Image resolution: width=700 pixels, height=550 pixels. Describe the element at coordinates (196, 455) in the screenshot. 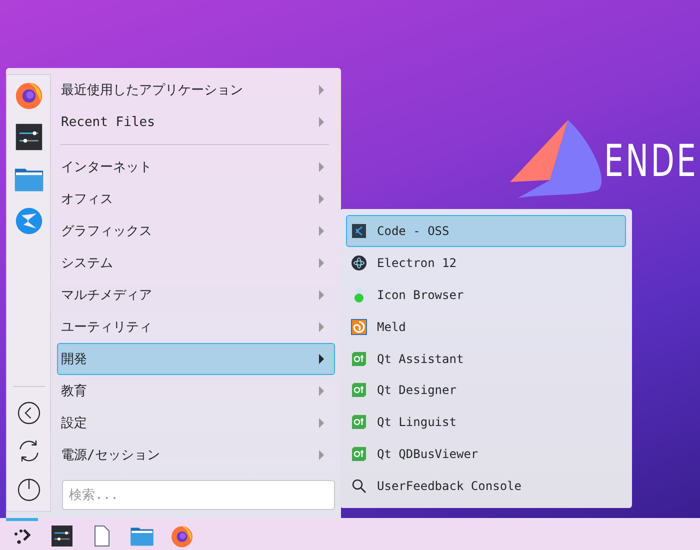

I see `category-item: 電源/セッション` at that location.